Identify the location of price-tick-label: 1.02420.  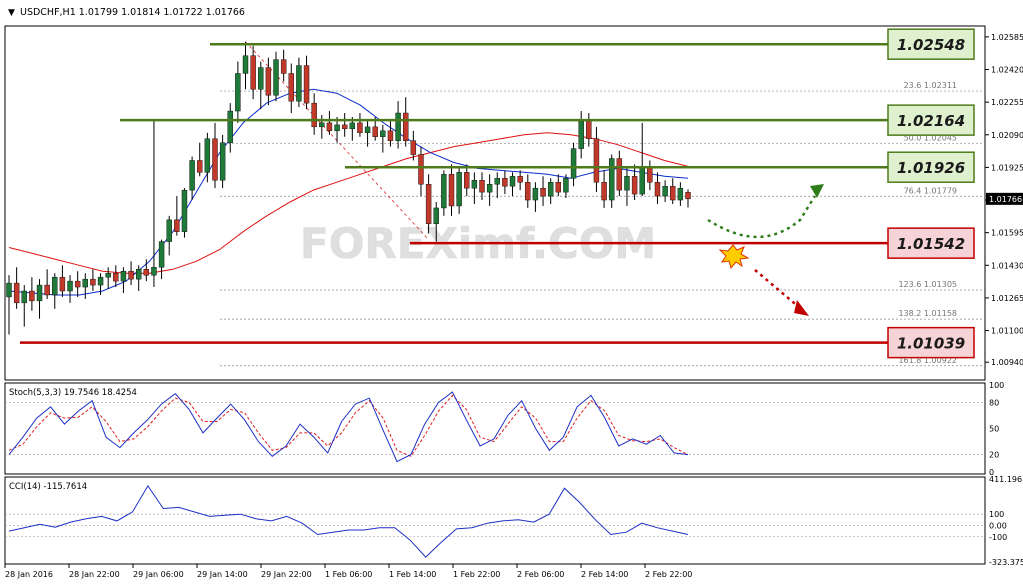
(1007, 70).